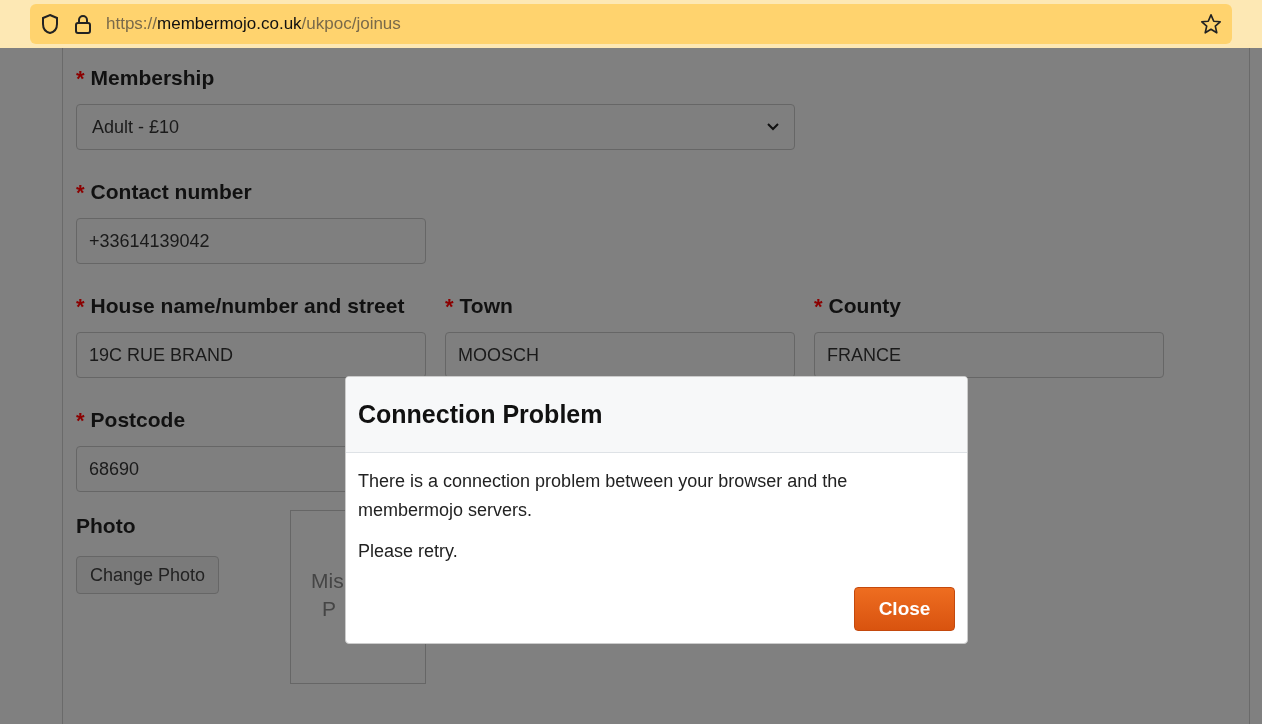 Image resolution: width=1262 pixels, height=724 pixels. Describe the element at coordinates (148, 575) in the screenshot. I see `change-photo-button: Change Photo` at that location.